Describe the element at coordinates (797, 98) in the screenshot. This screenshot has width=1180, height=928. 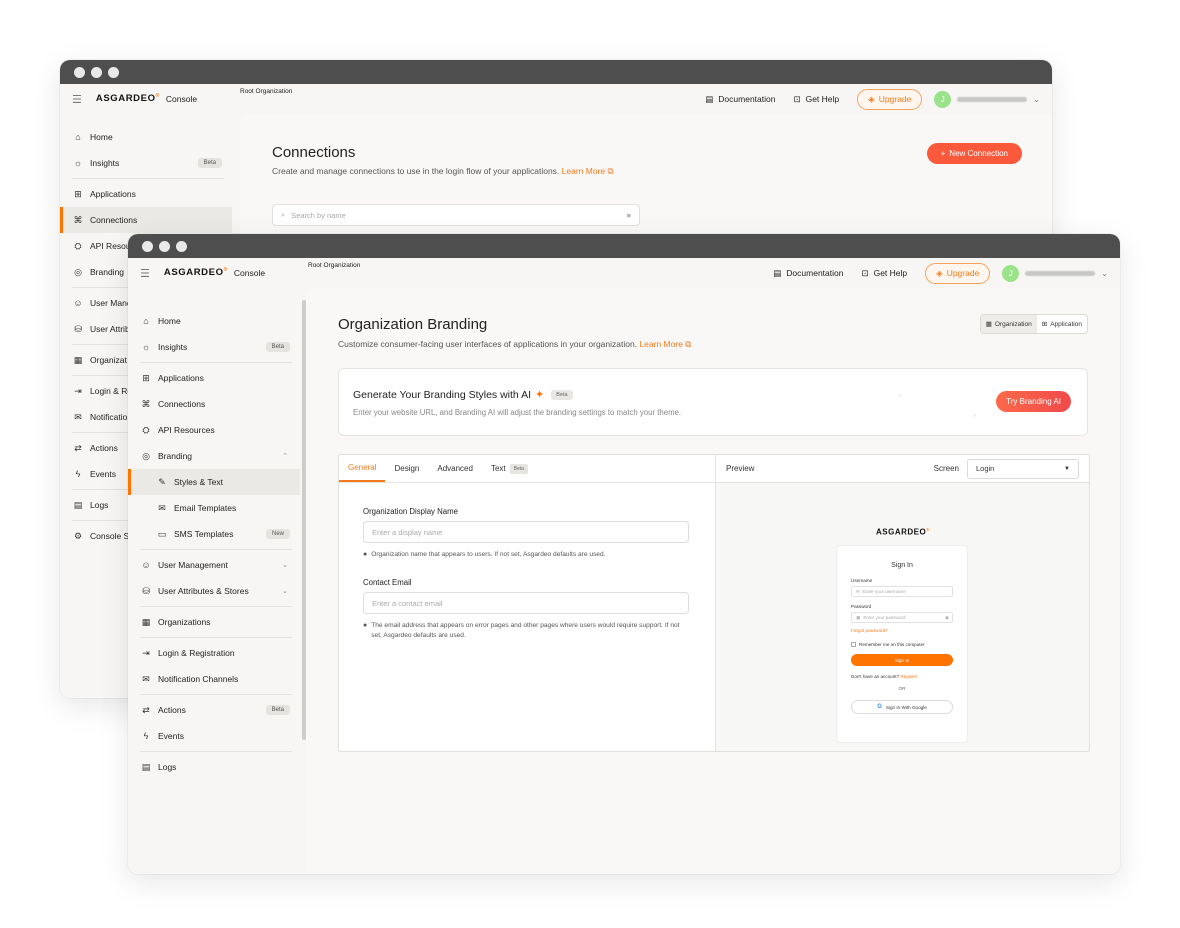
I see `chat-icon: ⊡` at that location.